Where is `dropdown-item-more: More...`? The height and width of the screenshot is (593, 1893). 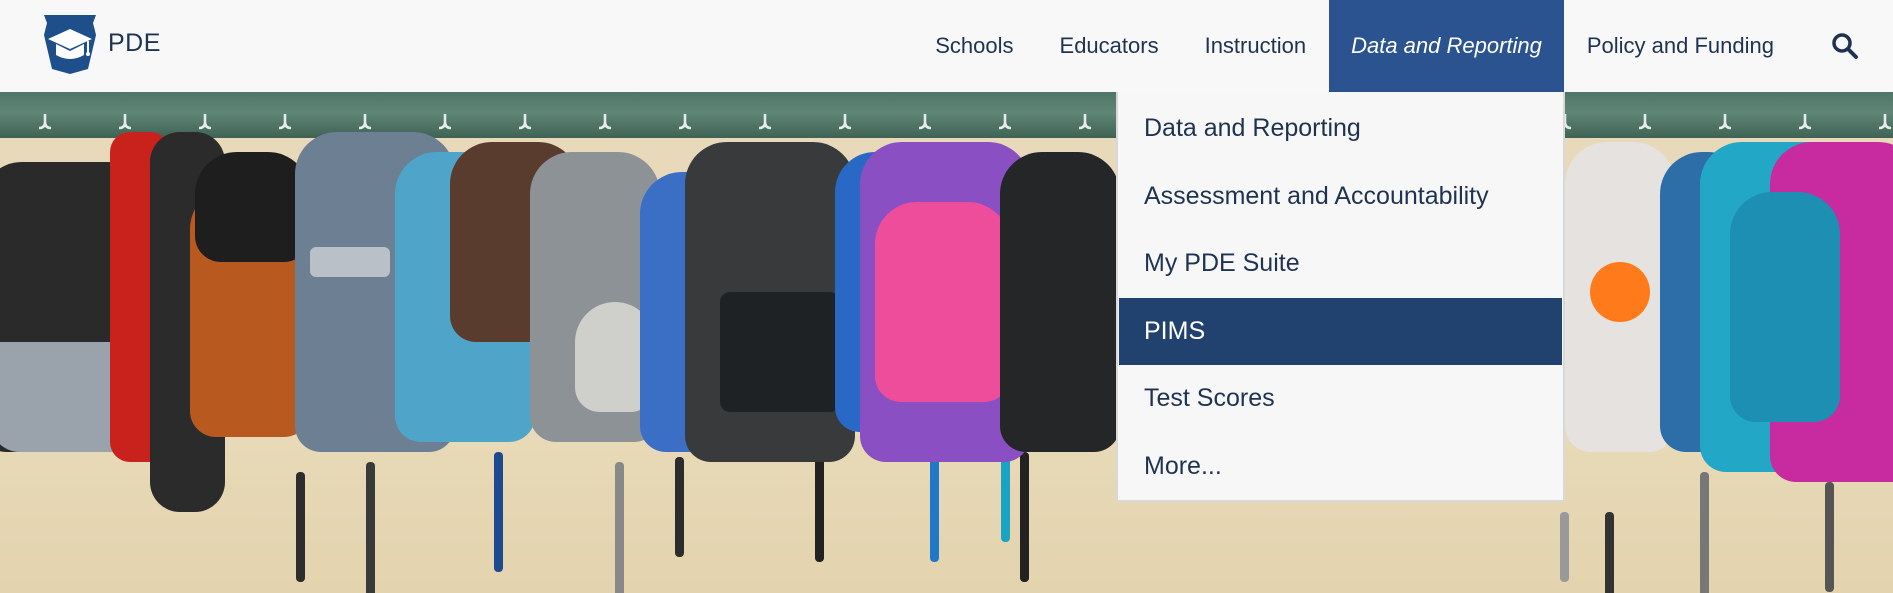
dropdown-item-more: More... is located at coordinates (1340, 467).